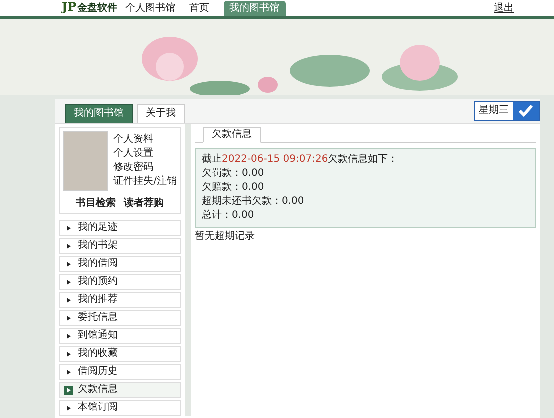 This screenshot has width=554, height=418. I want to click on menu-item: 我的书架, so click(120, 246).